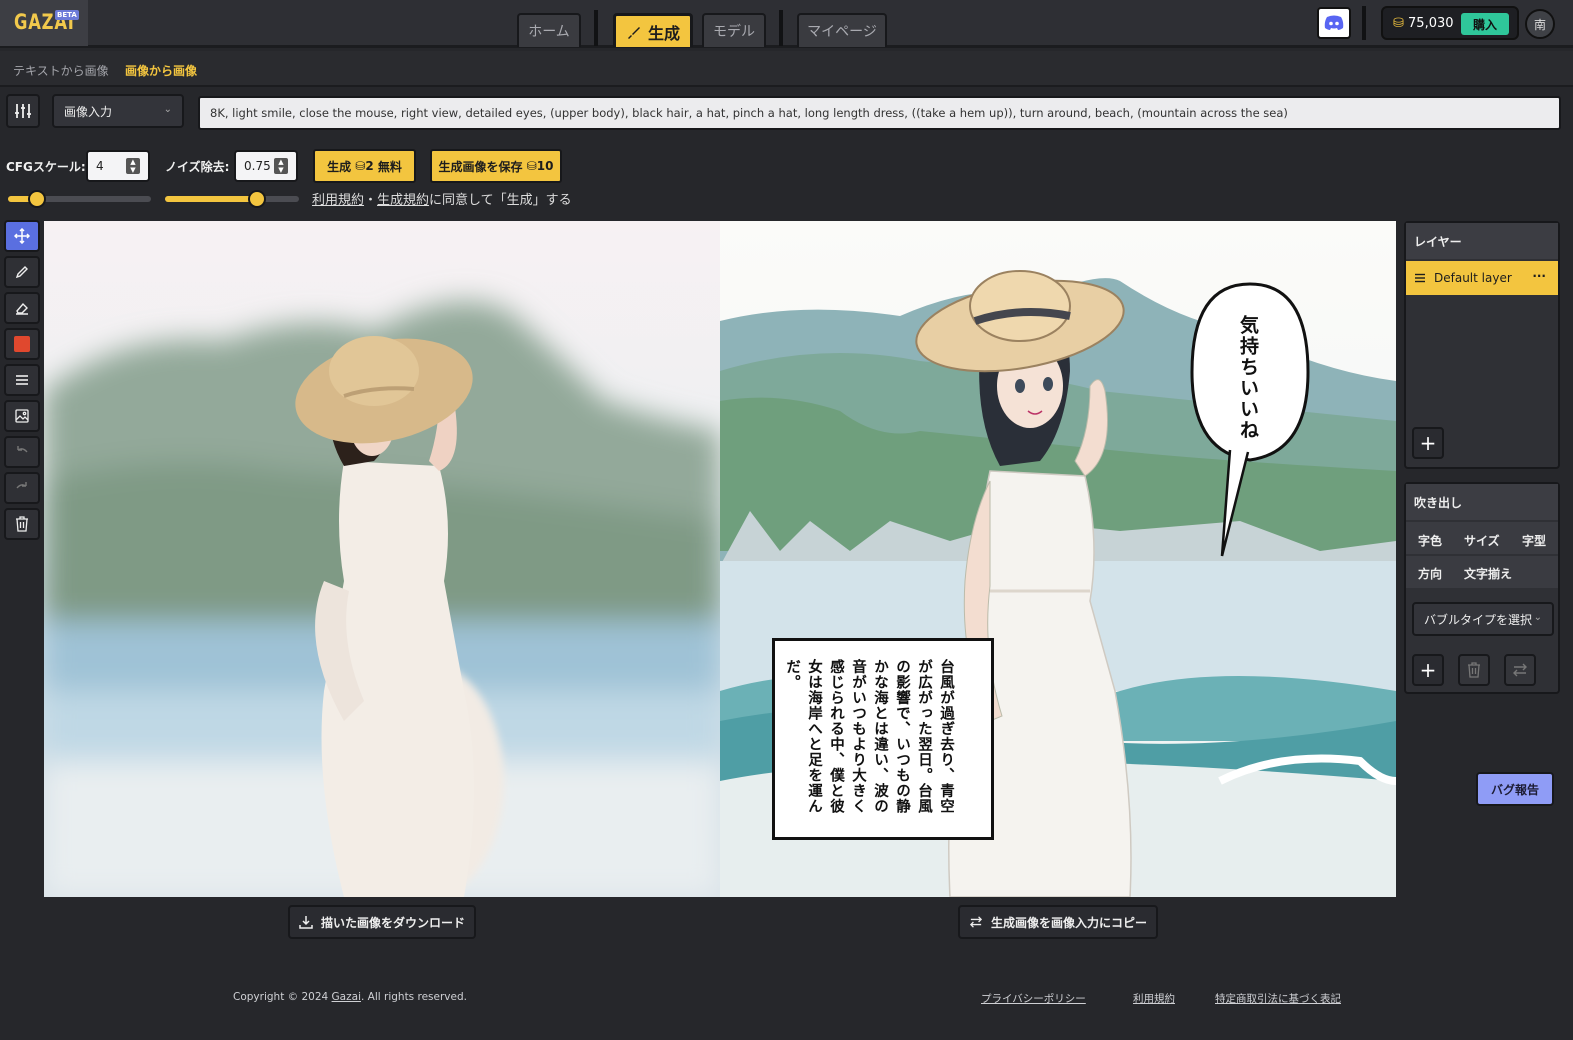  I want to click on stroke-width-tool, so click(22, 380).